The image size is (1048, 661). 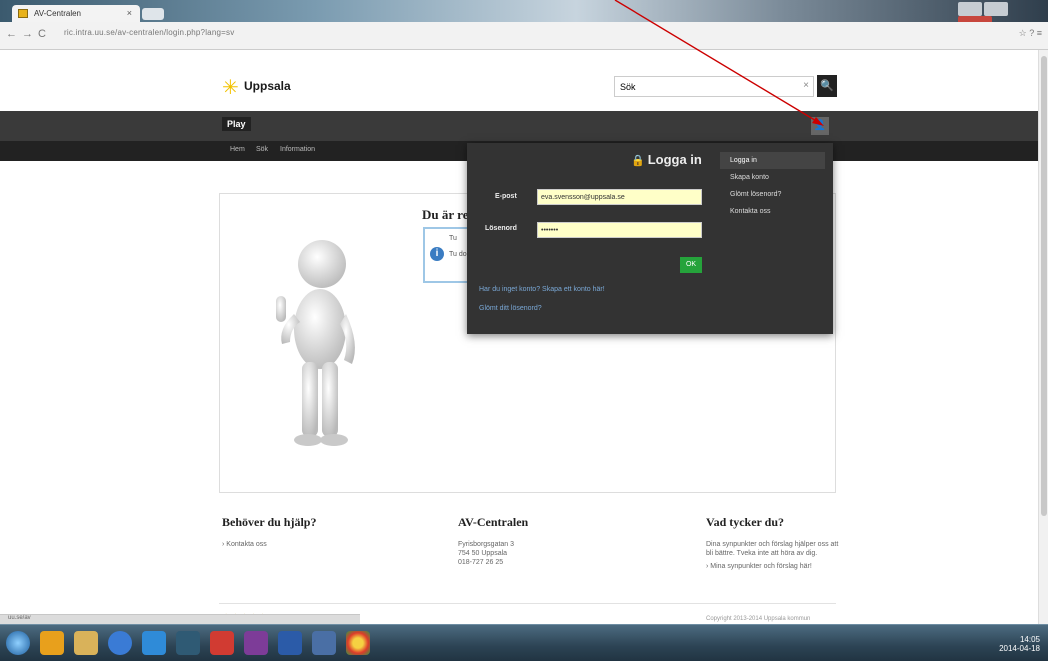 I want to click on forward-icon: →, so click(x=27, y=34).